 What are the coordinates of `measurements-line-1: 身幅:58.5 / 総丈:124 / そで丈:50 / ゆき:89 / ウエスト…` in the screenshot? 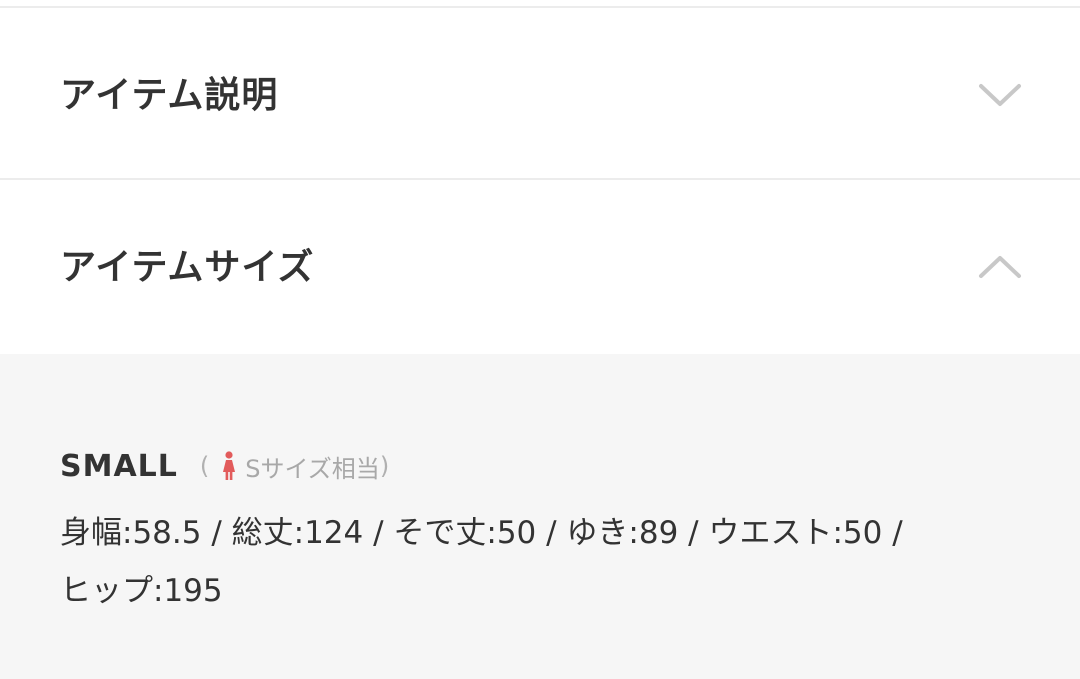 It's located at (481, 533).